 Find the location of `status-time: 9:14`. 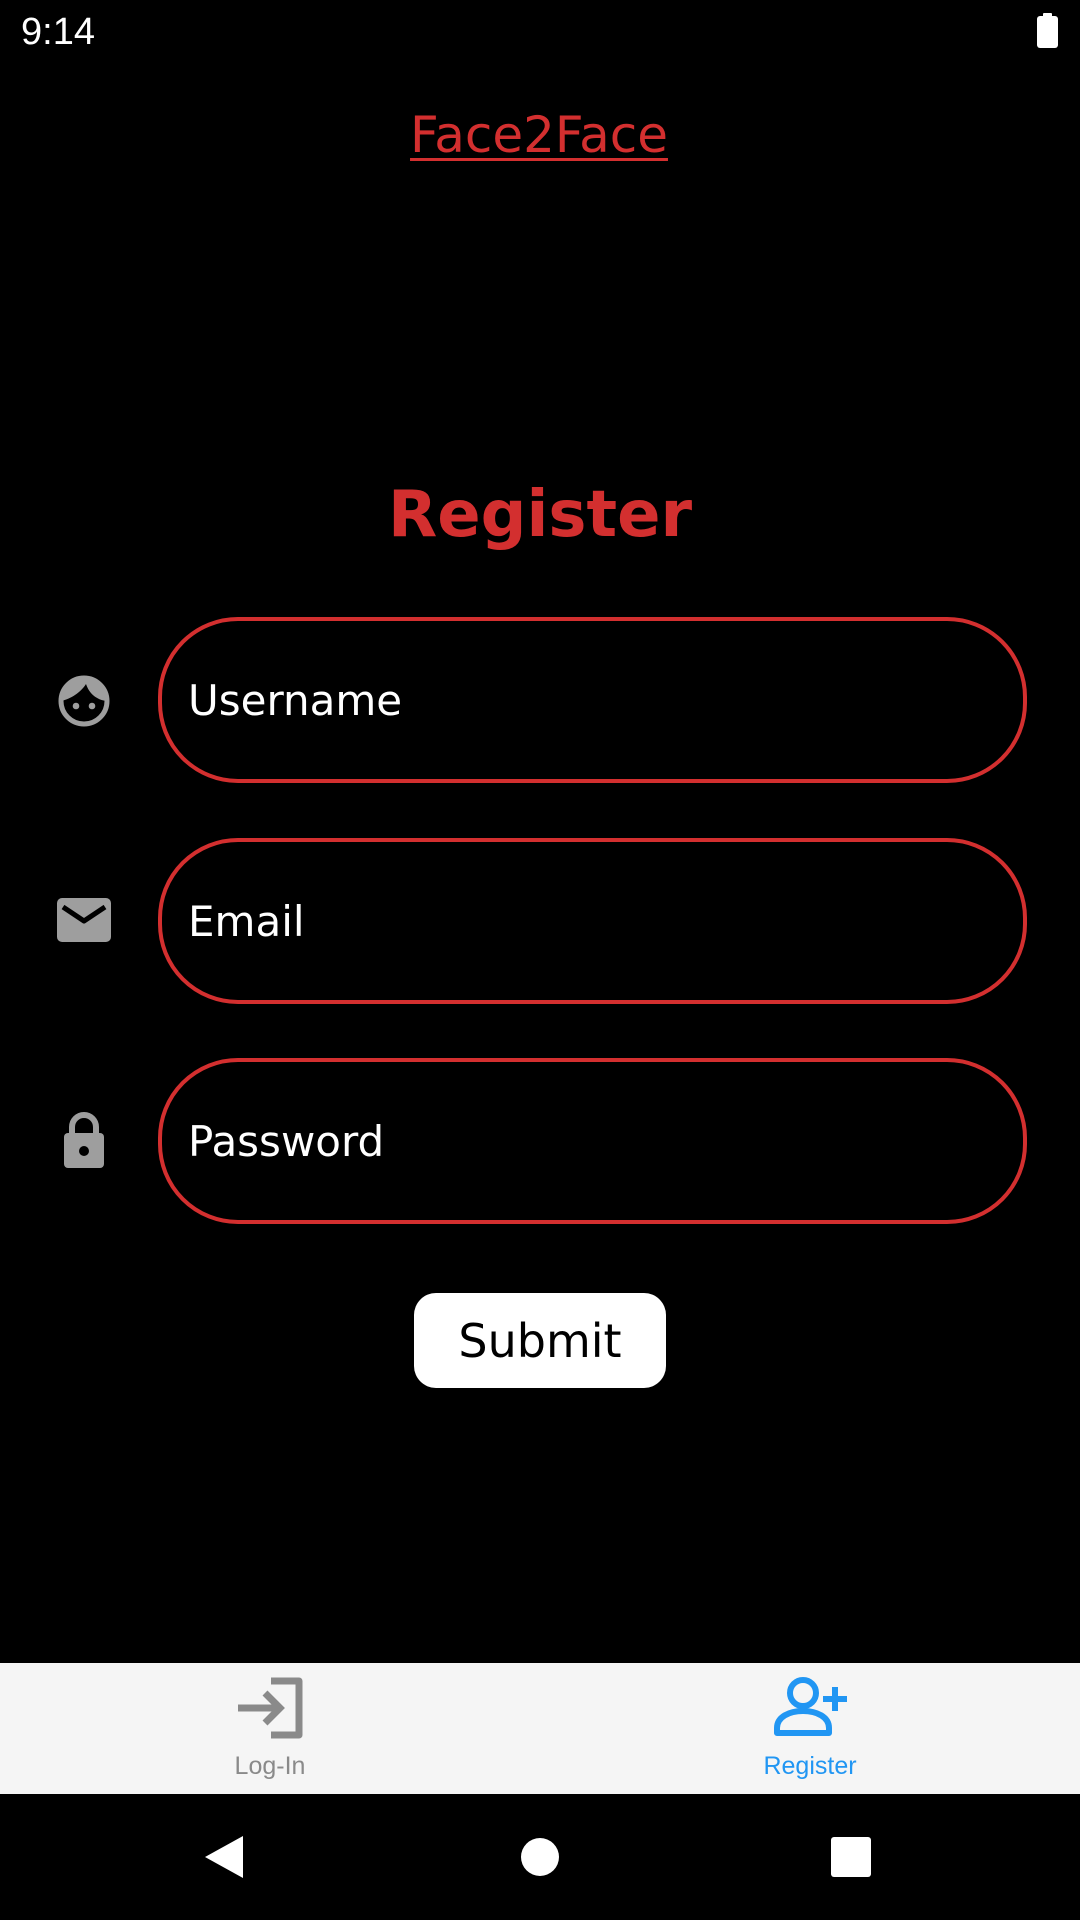

status-time: 9:14 is located at coordinates (58, 32).